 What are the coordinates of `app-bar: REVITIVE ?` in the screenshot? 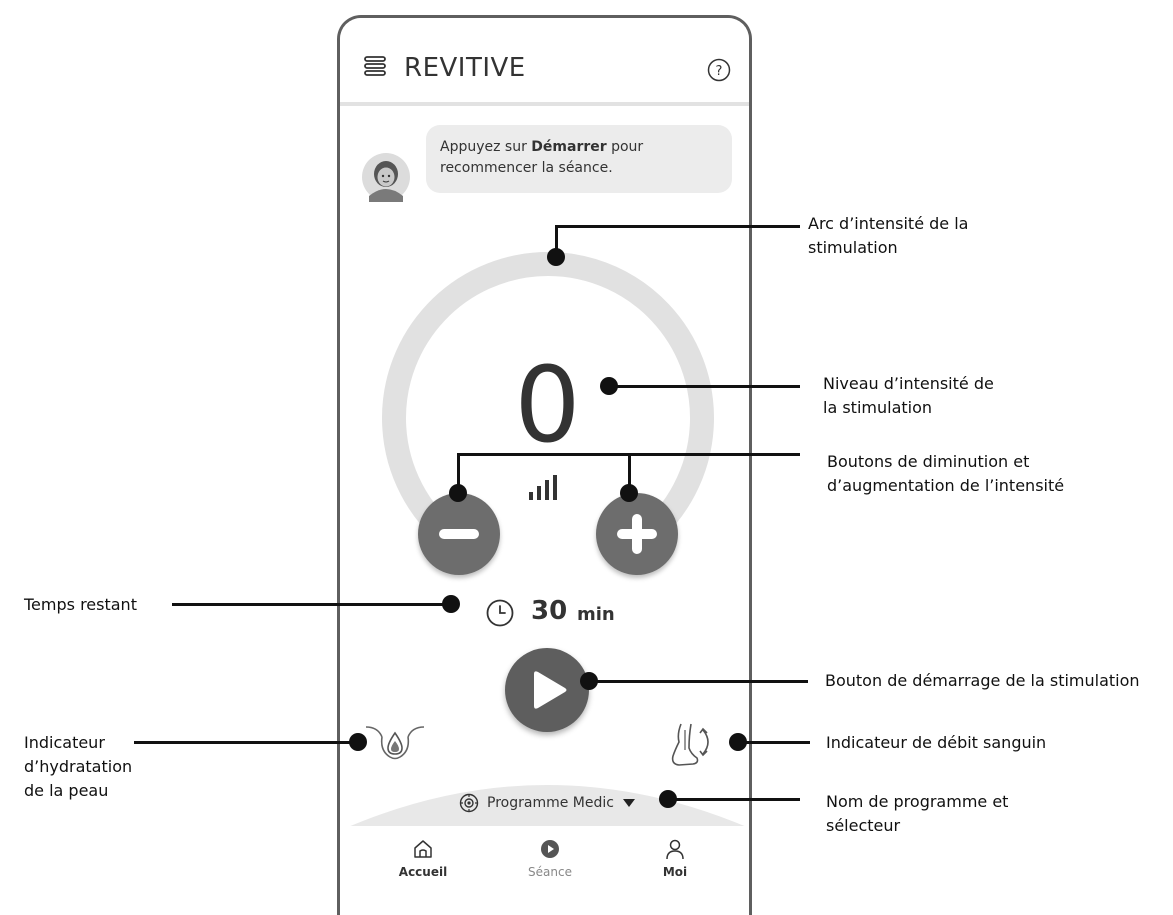 It's located at (544, 60).